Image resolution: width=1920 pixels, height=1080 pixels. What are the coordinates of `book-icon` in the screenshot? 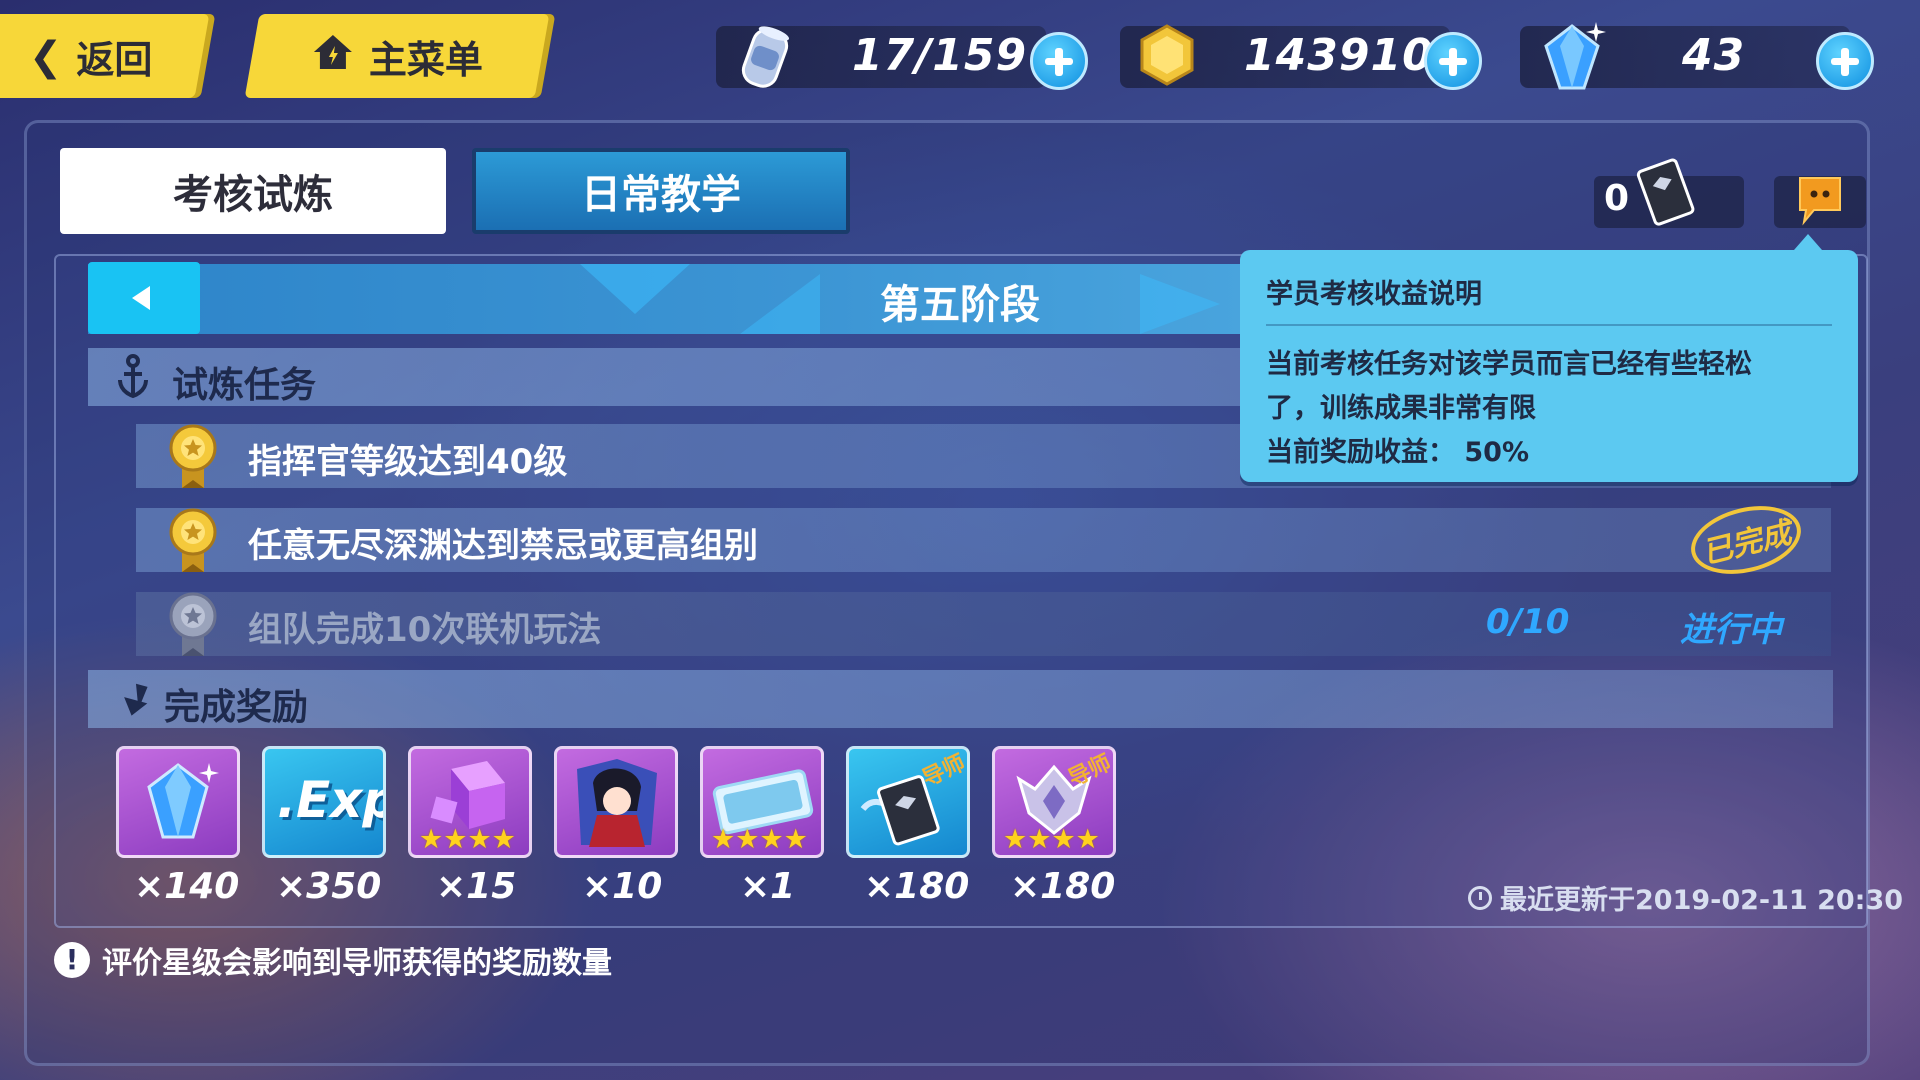 It's located at (1666, 195).